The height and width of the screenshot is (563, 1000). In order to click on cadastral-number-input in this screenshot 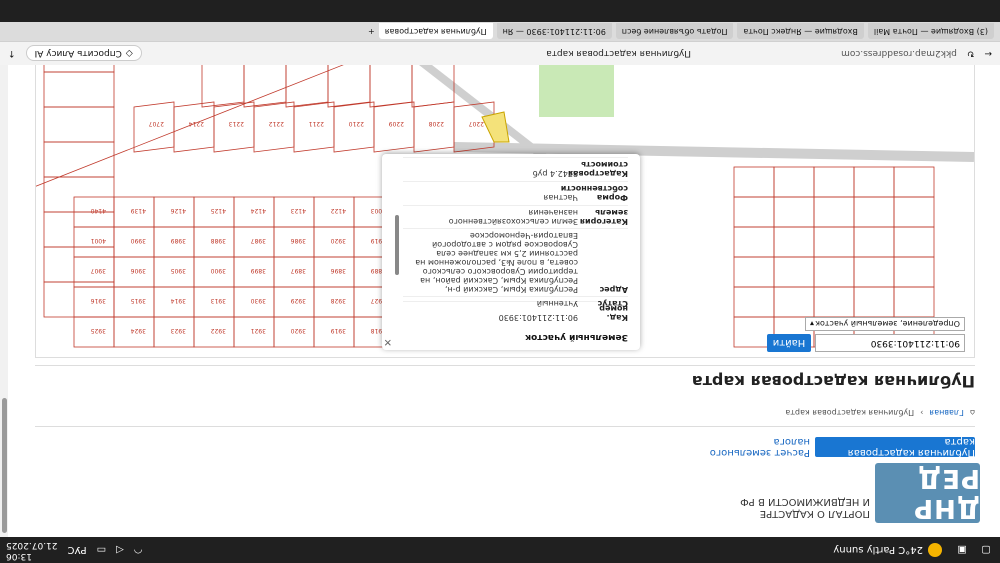, I will do `click(890, 343)`.